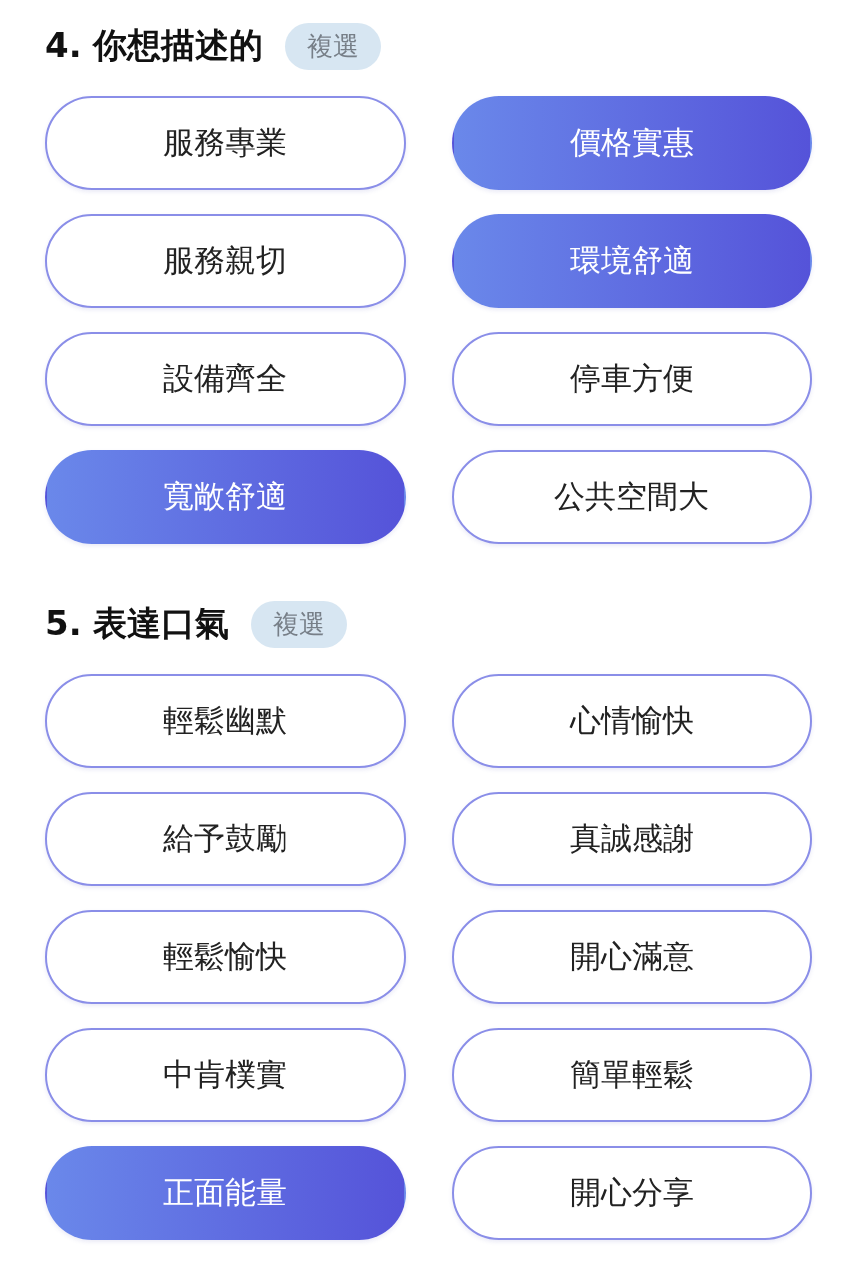  I want to click on option-chip: 給予鼓勵, so click(225, 839).